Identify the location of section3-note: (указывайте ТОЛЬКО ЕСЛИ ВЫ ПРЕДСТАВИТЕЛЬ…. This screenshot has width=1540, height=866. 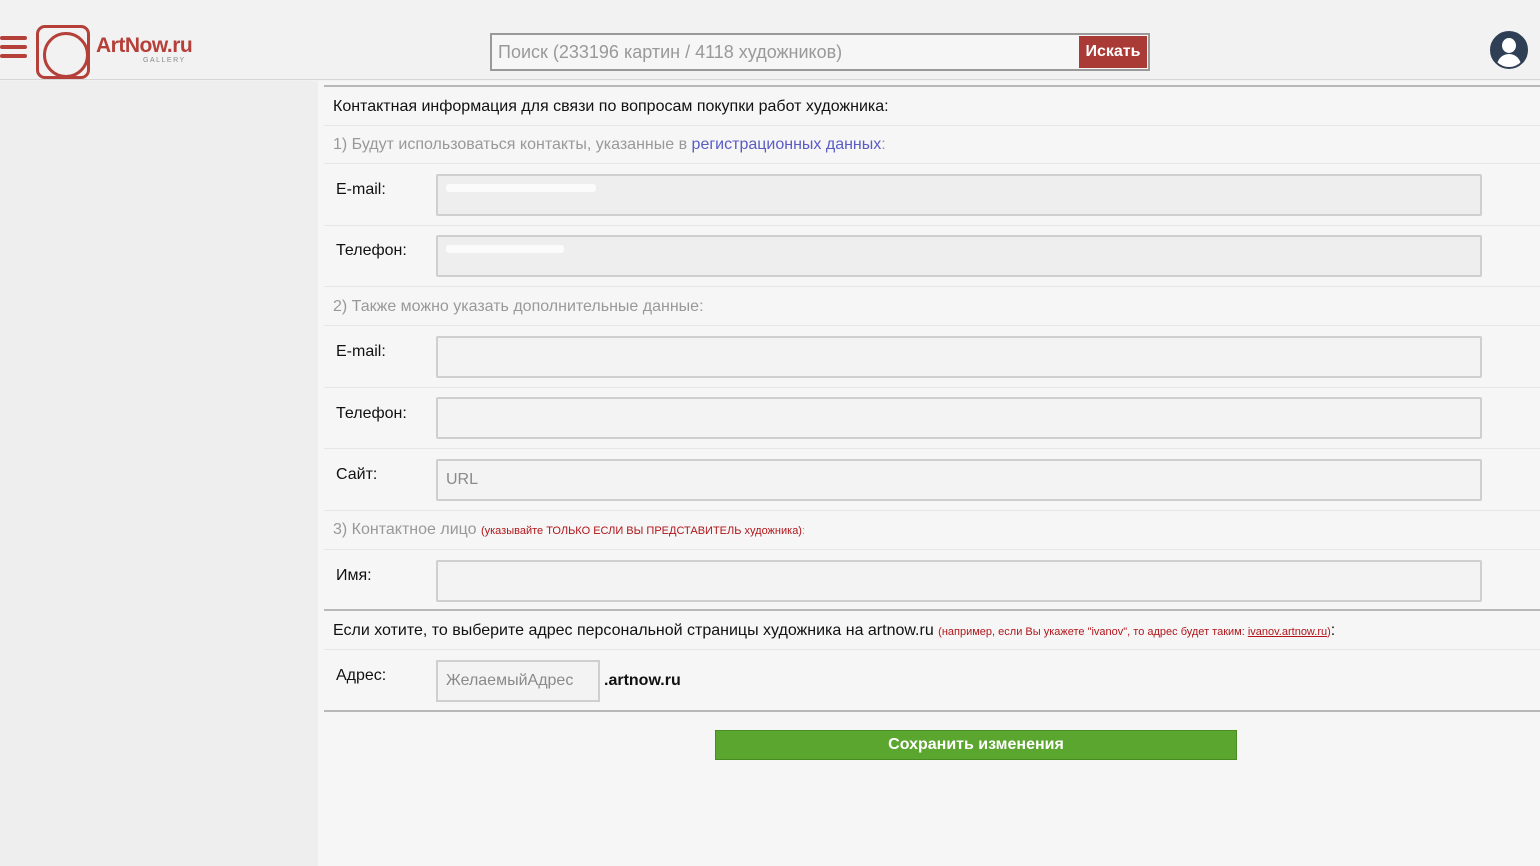
(641, 531).